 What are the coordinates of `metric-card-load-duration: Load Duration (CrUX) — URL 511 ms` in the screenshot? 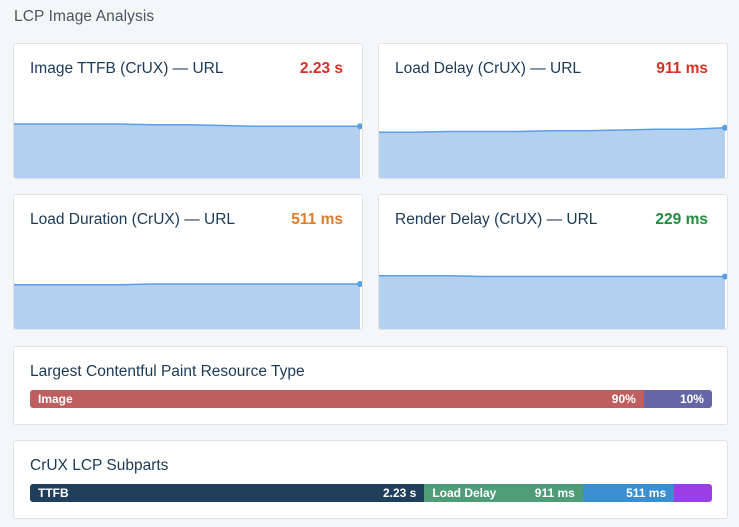 It's located at (188, 262).